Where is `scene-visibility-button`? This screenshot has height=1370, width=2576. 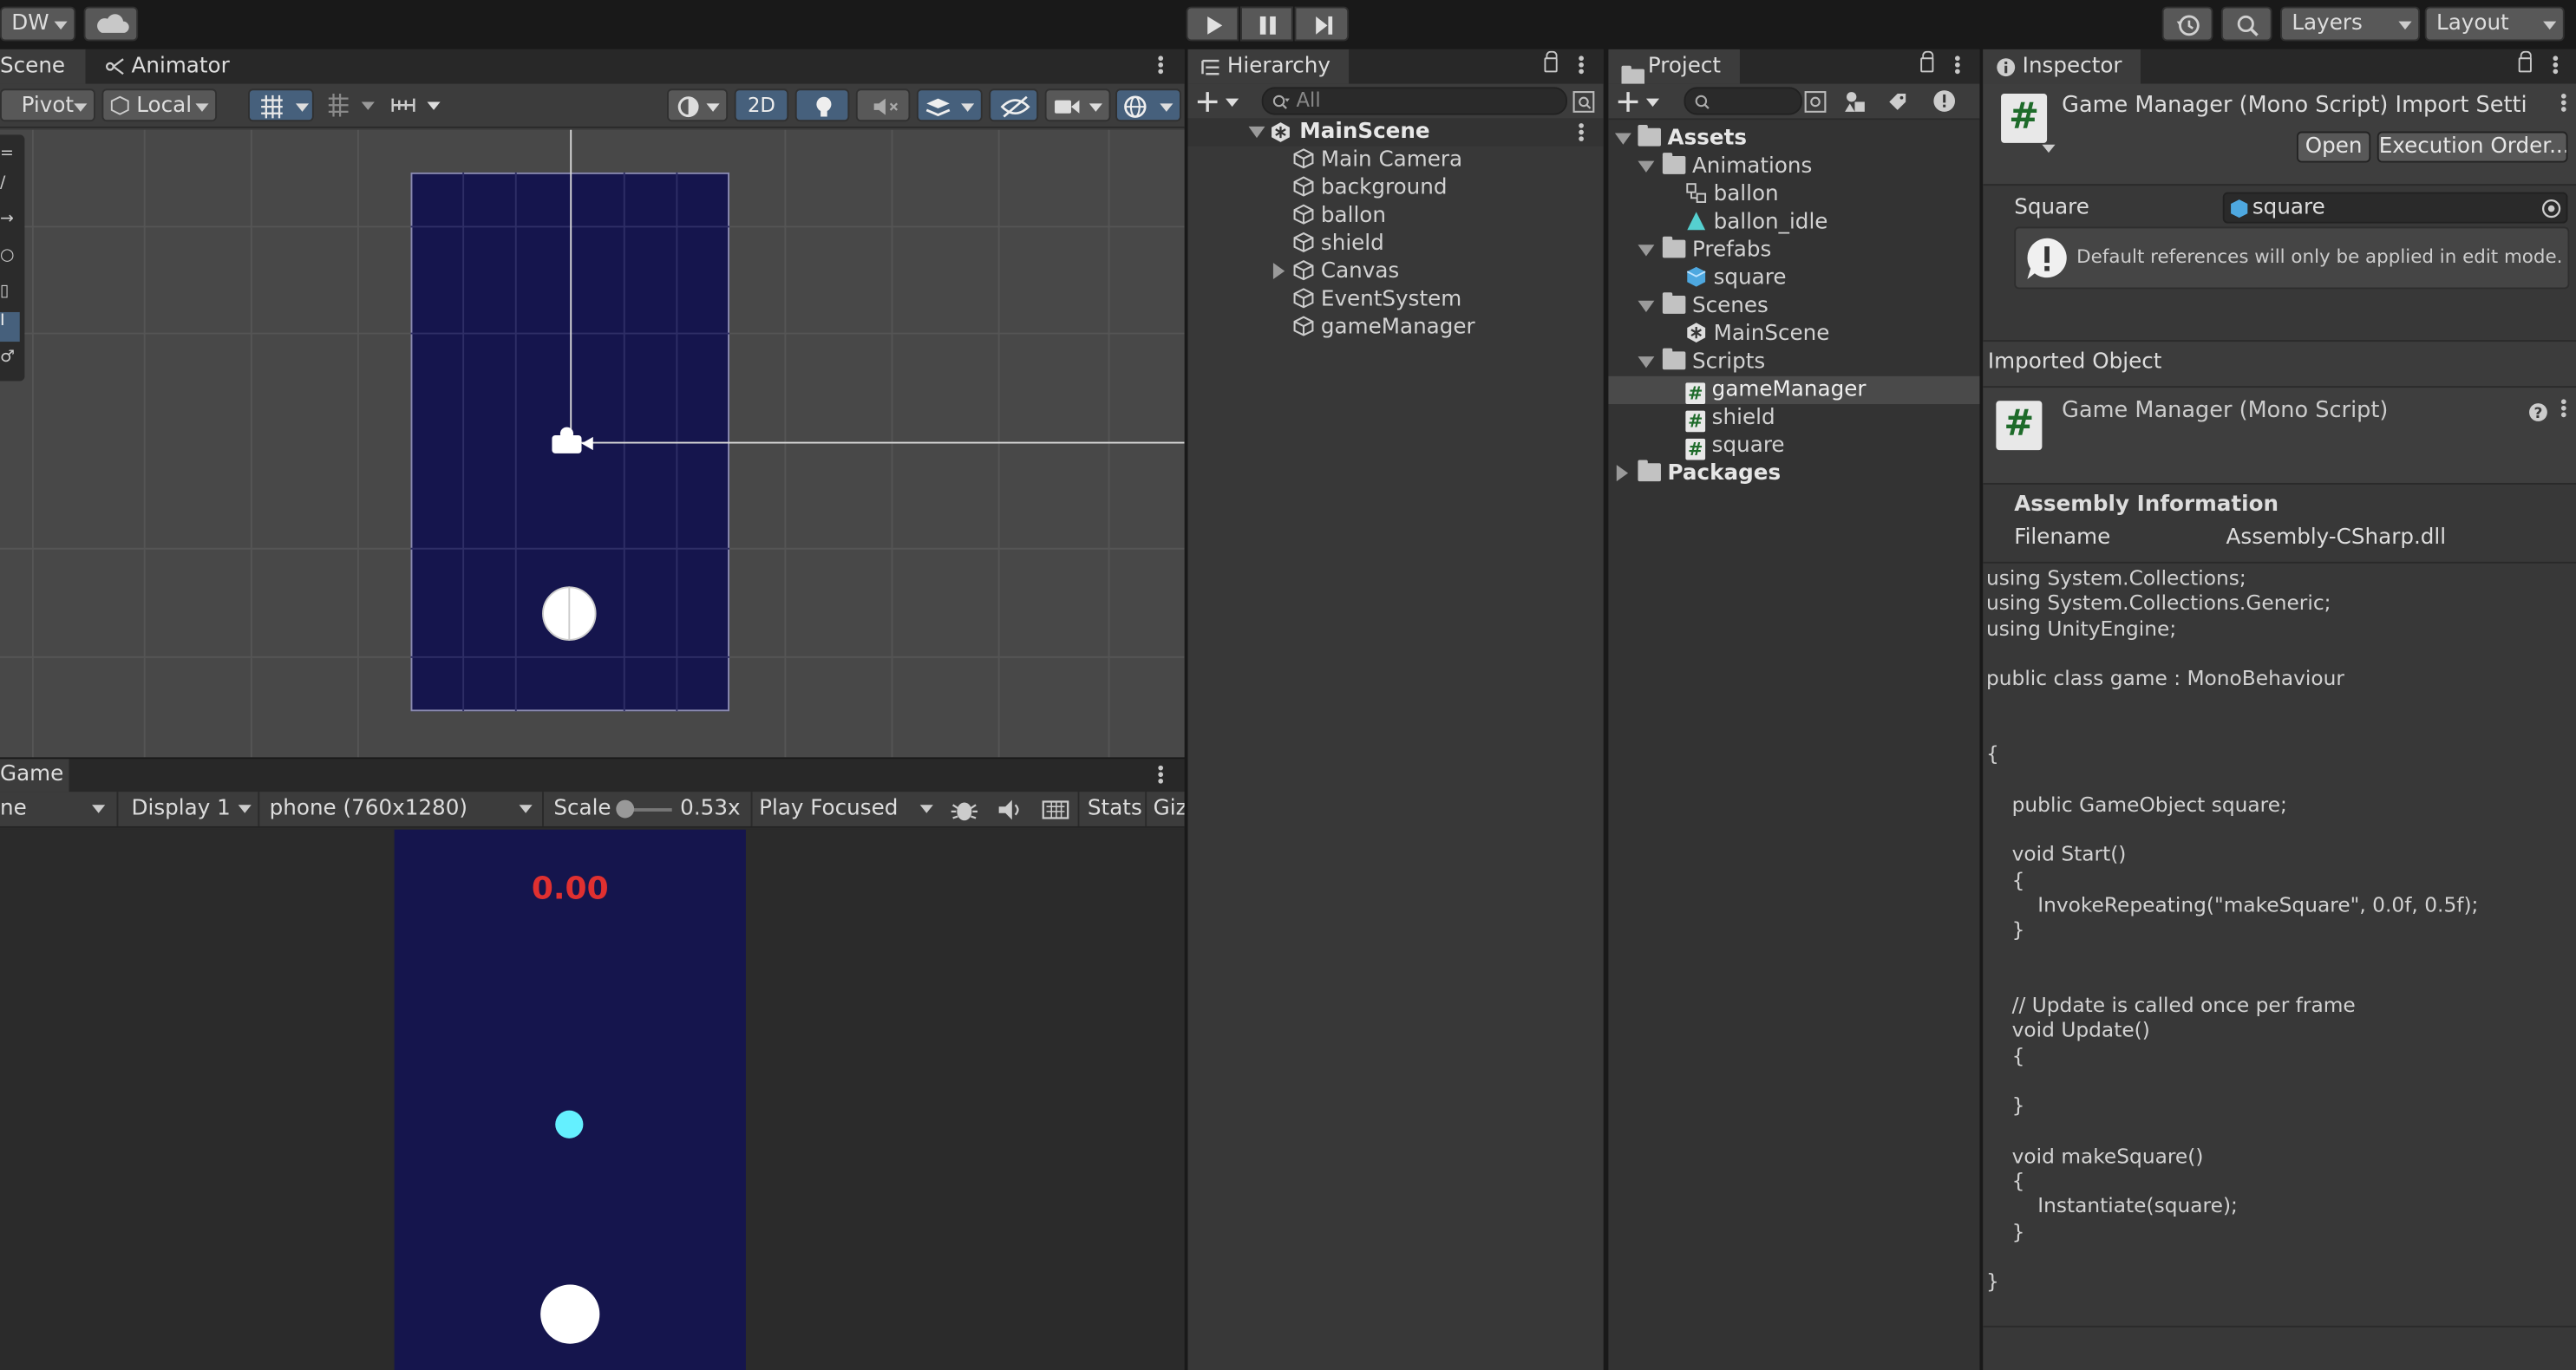
scene-visibility-button is located at coordinates (1014, 105).